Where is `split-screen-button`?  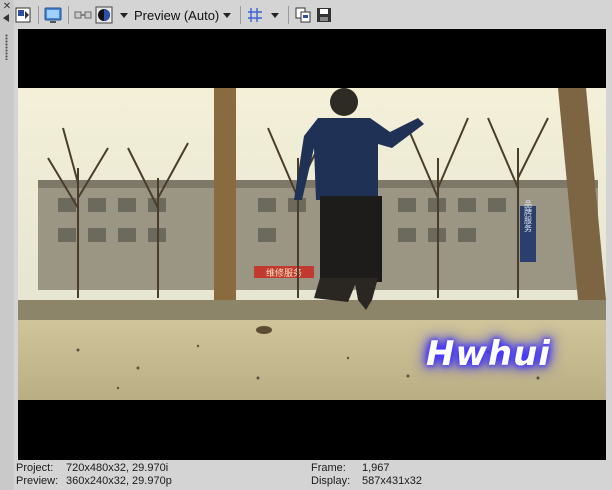 split-screen-button is located at coordinates (83, 15).